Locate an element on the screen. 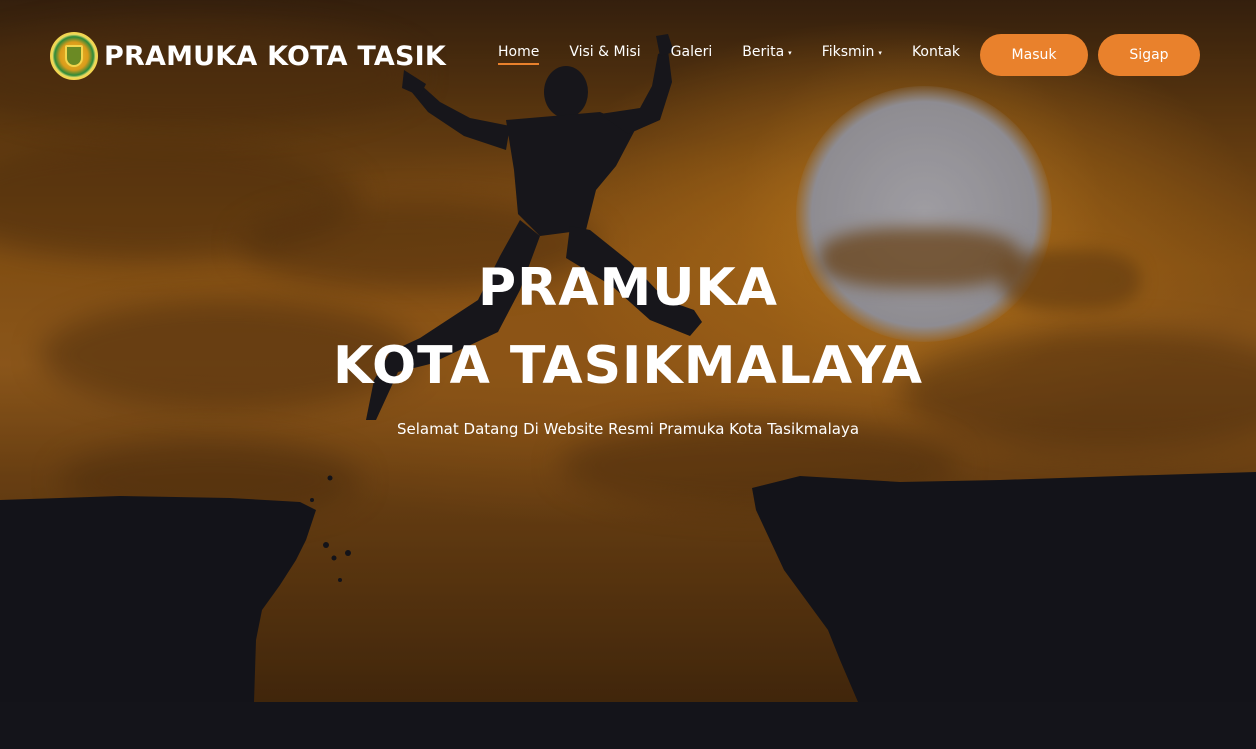 The width and height of the screenshot is (1256, 749). nav-item-label: Galeri is located at coordinates (691, 52).